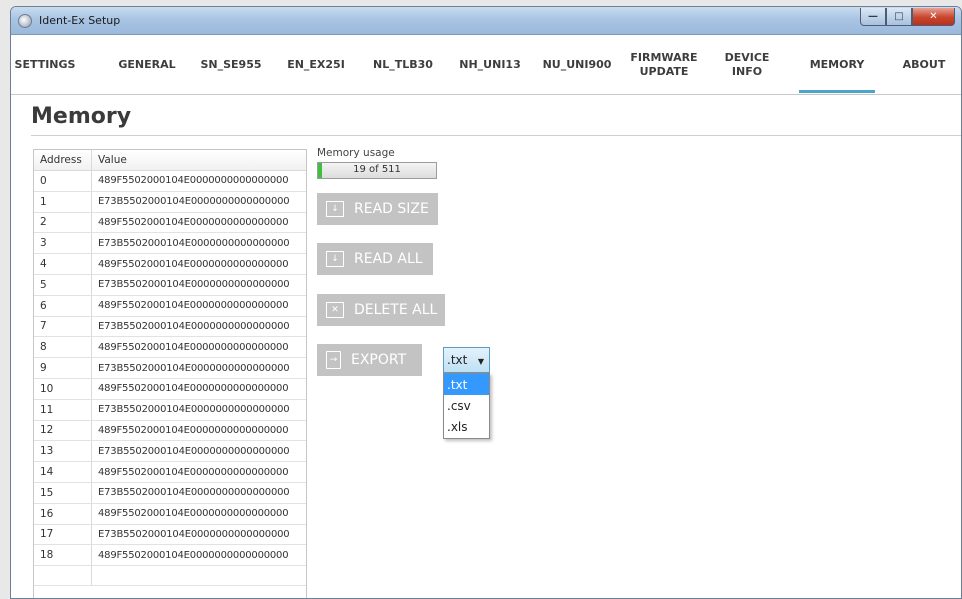 This screenshot has width=962, height=599. I want to click on tab-firmware-update: FIRMWARE UPDATE, so click(664, 65).